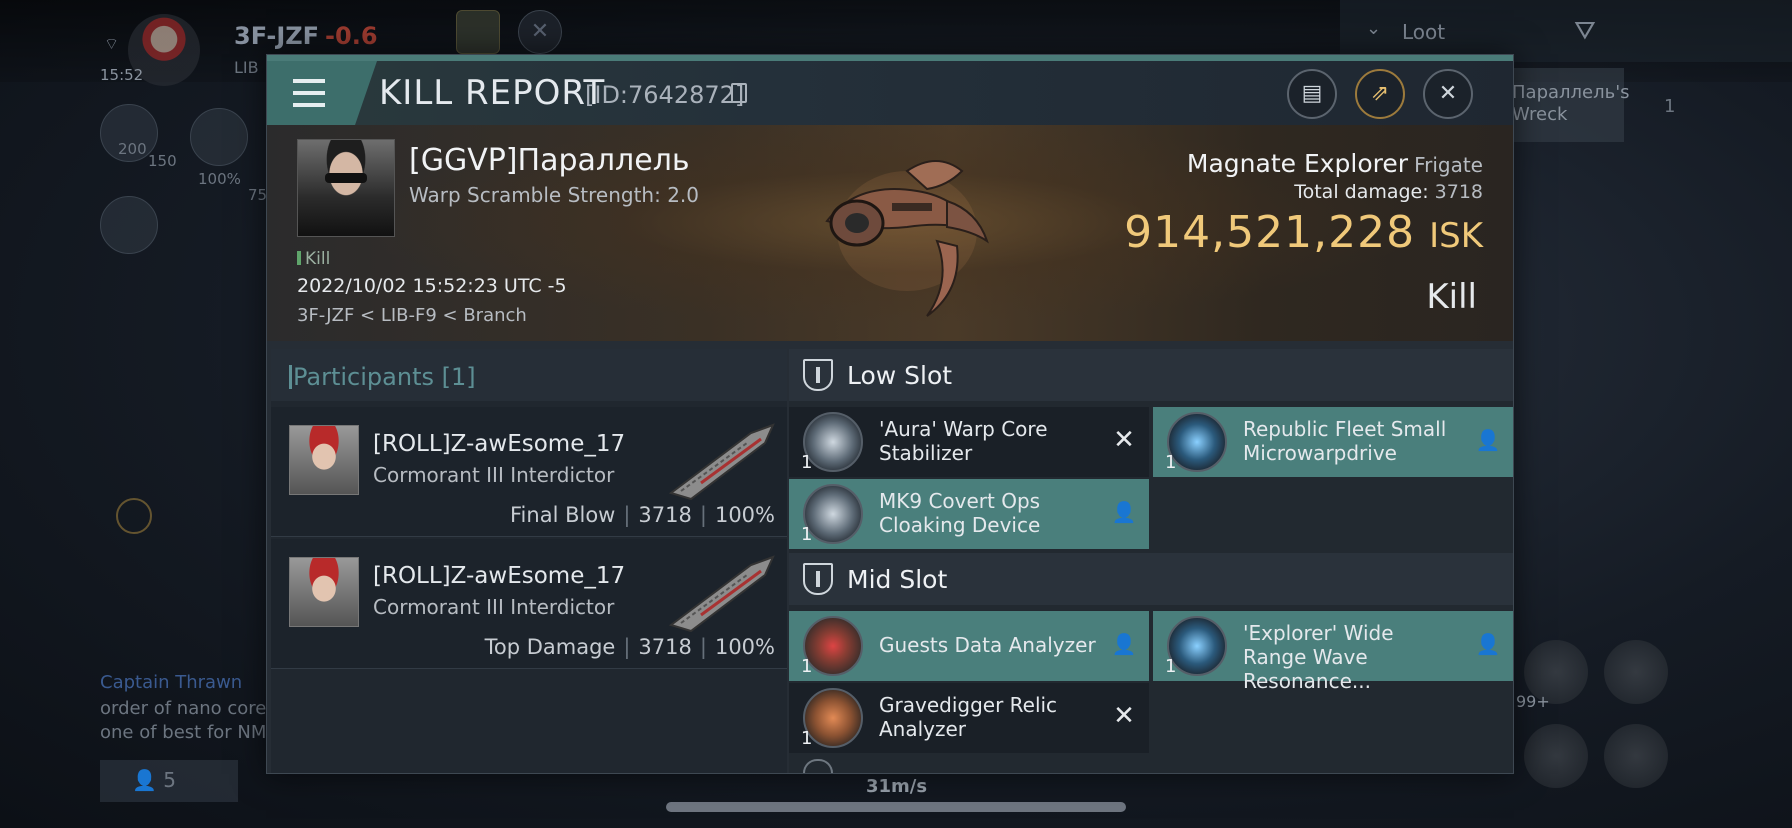  Describe the element at coordinates (896, 807) in the screenshot. I see `home-indicator` at that location.